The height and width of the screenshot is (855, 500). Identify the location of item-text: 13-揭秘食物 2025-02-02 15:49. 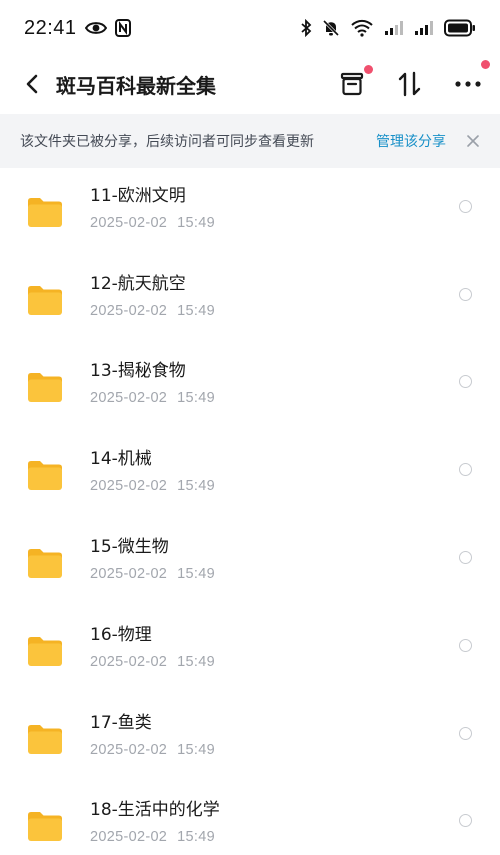
(295, 383).